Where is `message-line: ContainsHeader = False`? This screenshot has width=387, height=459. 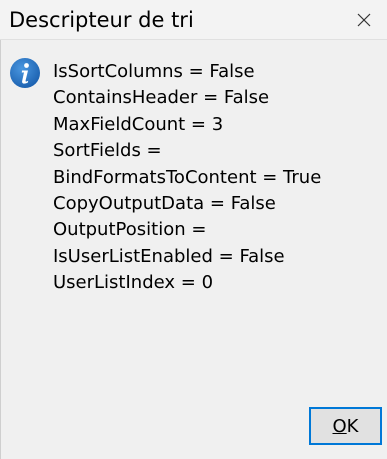
message-line: ContainsHeader = False is located at coordinates (161, 98).